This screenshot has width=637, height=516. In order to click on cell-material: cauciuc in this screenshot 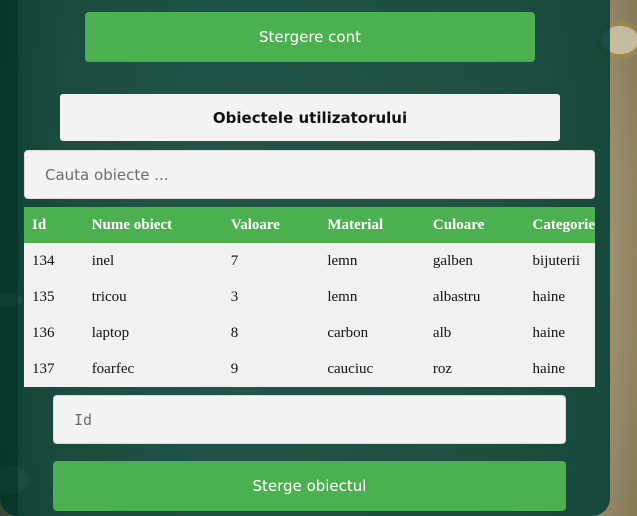, I will do `click(350, 368)`.